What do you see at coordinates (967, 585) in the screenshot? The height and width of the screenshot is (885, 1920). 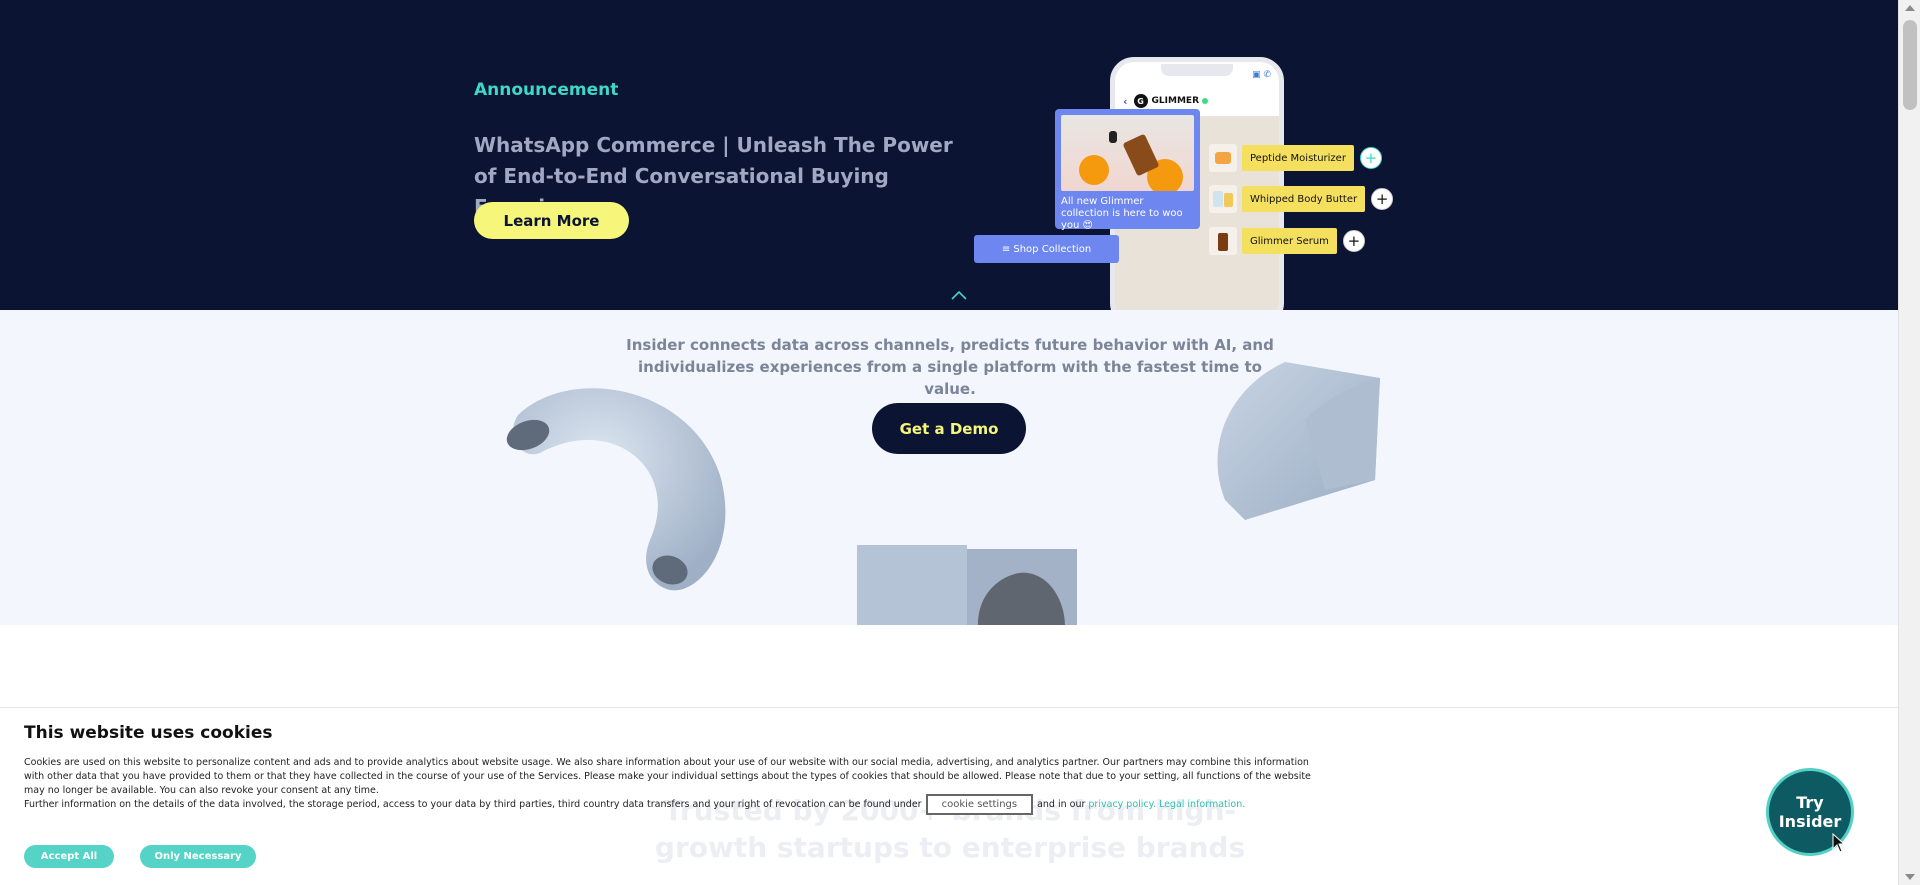 I see `arch-block-decoration` at bounding box center [967, 585].